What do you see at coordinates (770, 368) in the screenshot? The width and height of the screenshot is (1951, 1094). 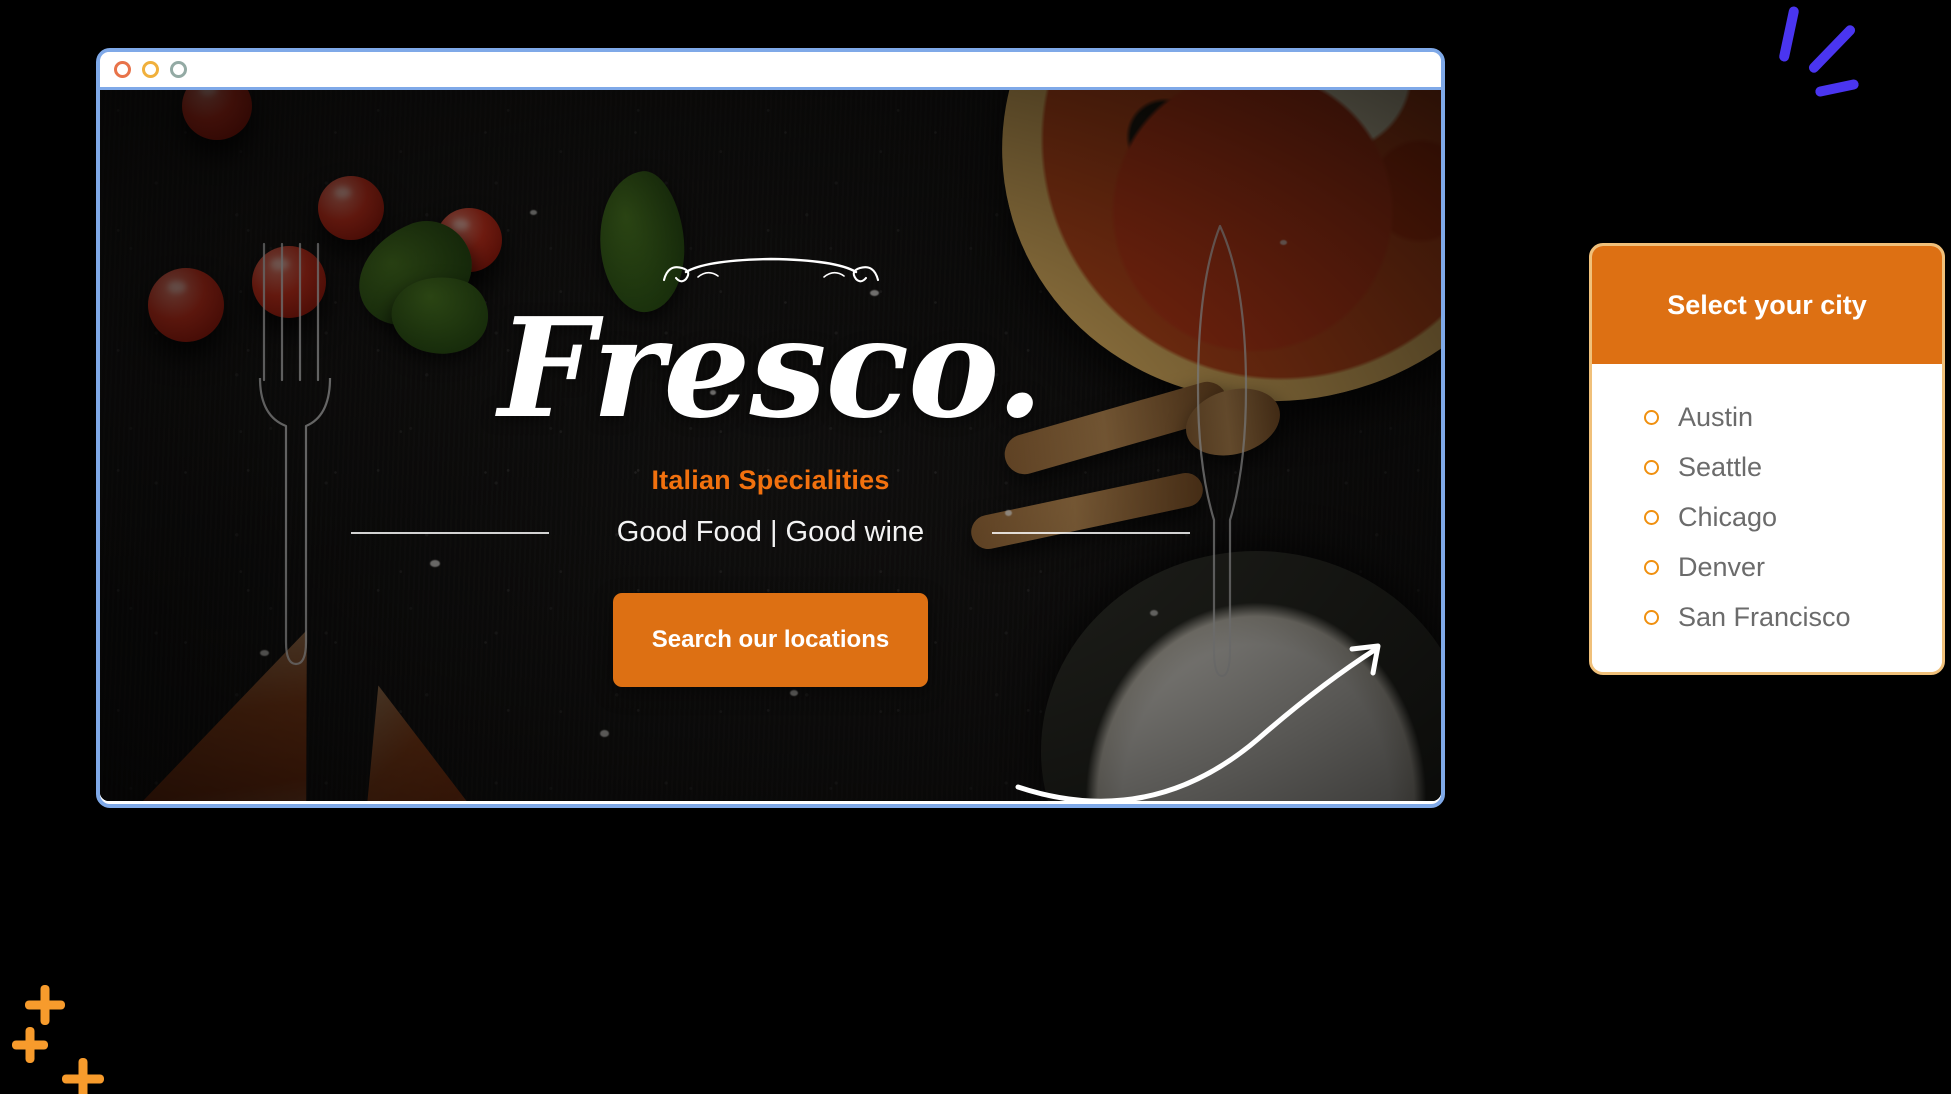 I see `brand-title: Fresco.` at bounding box center [770, 368].